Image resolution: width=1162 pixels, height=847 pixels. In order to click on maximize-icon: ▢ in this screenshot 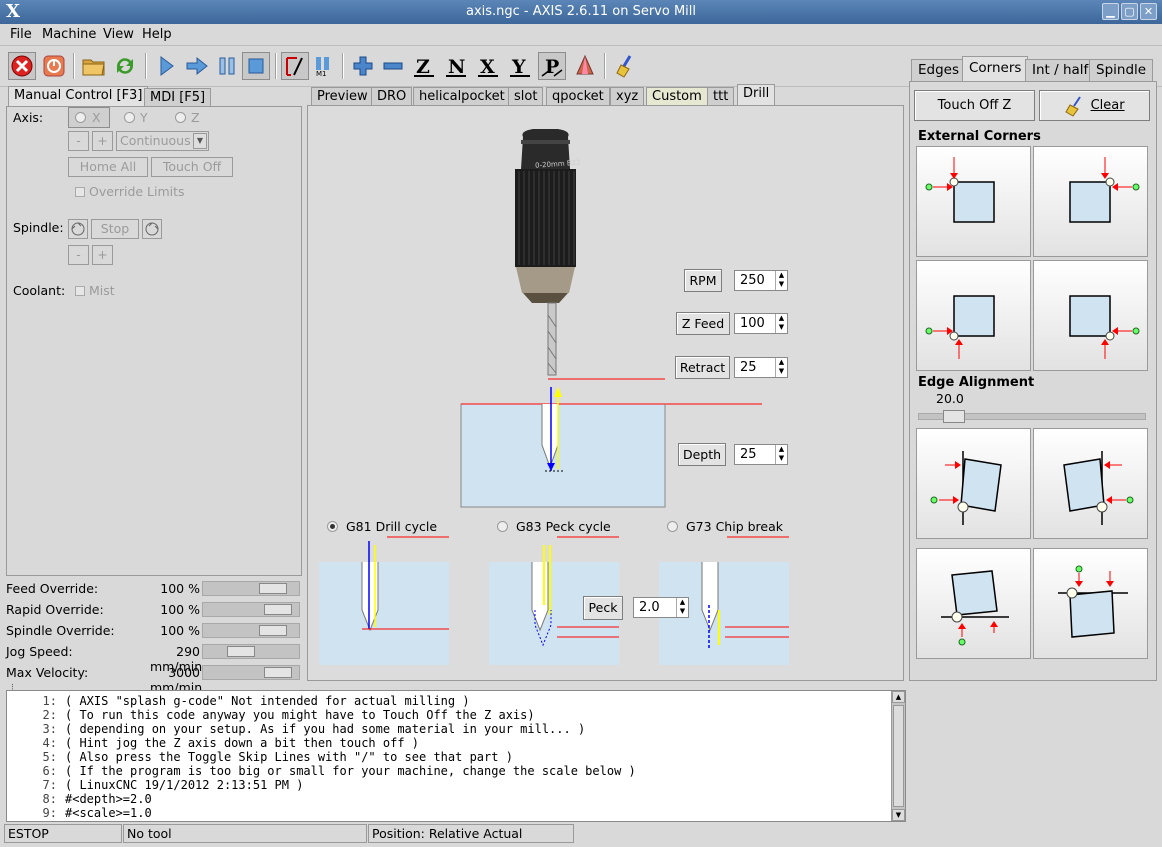, I will do `click(1129, 11)`.